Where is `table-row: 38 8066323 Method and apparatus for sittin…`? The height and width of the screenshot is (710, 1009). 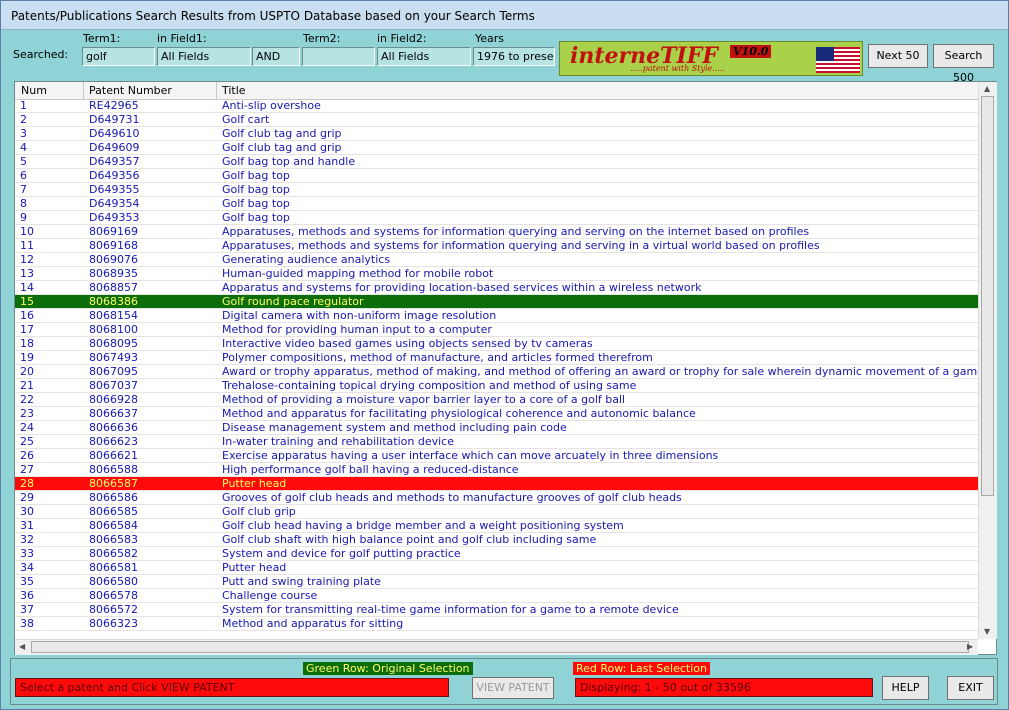
table-row: 38 8066323 Method and apparatus for sittin… is located at coordinates (496, 624).